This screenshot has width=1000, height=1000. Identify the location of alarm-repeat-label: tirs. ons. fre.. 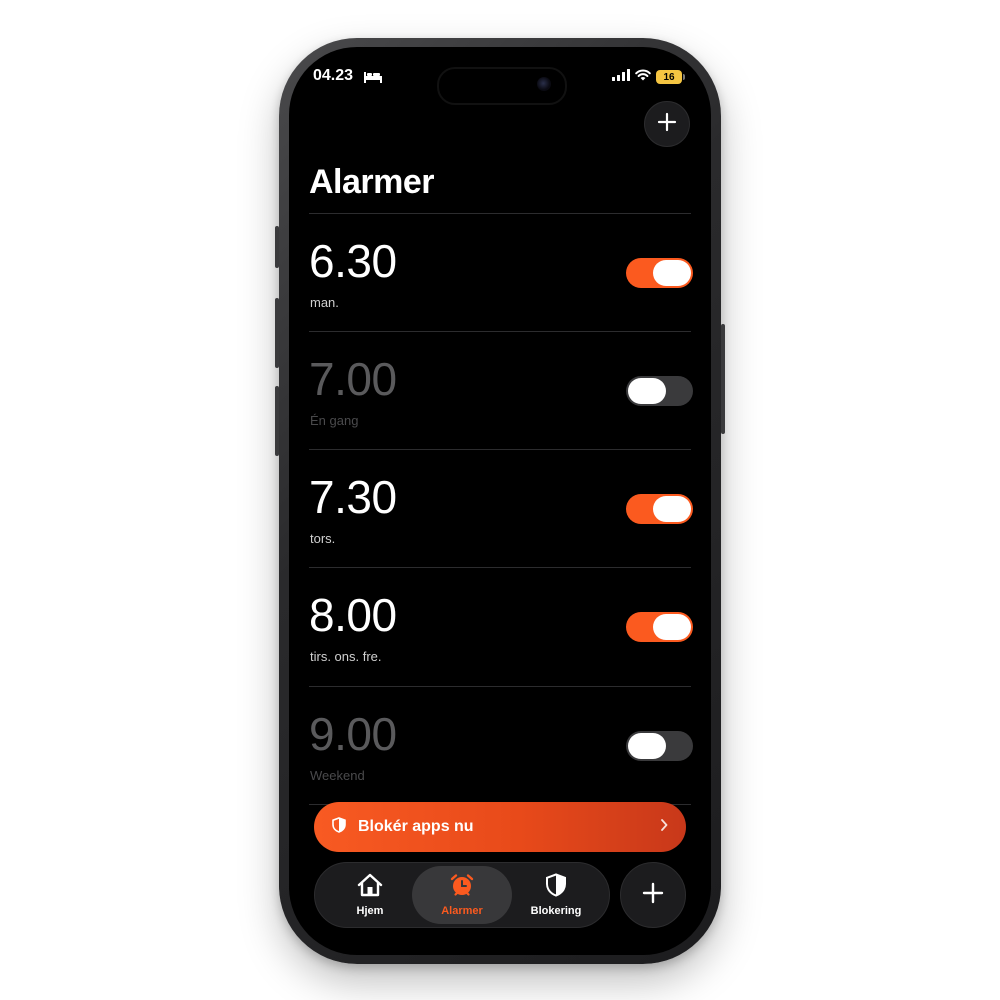
(346, 656).